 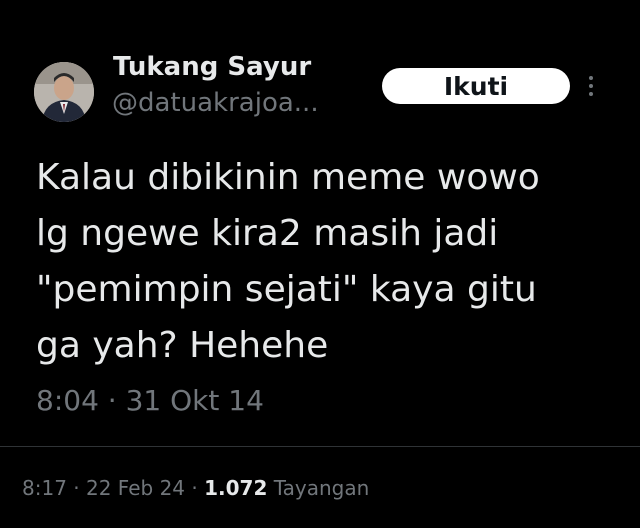 I want to click on post-time: 8:17, so click(x=44, y=488).